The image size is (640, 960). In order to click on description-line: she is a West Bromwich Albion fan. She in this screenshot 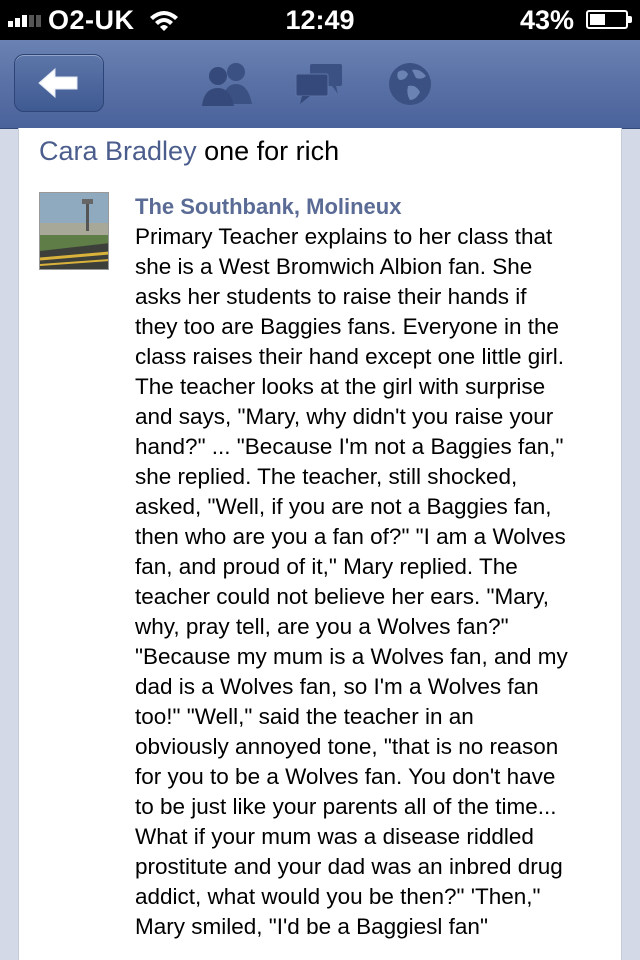, I will do `click(334, 266)`.